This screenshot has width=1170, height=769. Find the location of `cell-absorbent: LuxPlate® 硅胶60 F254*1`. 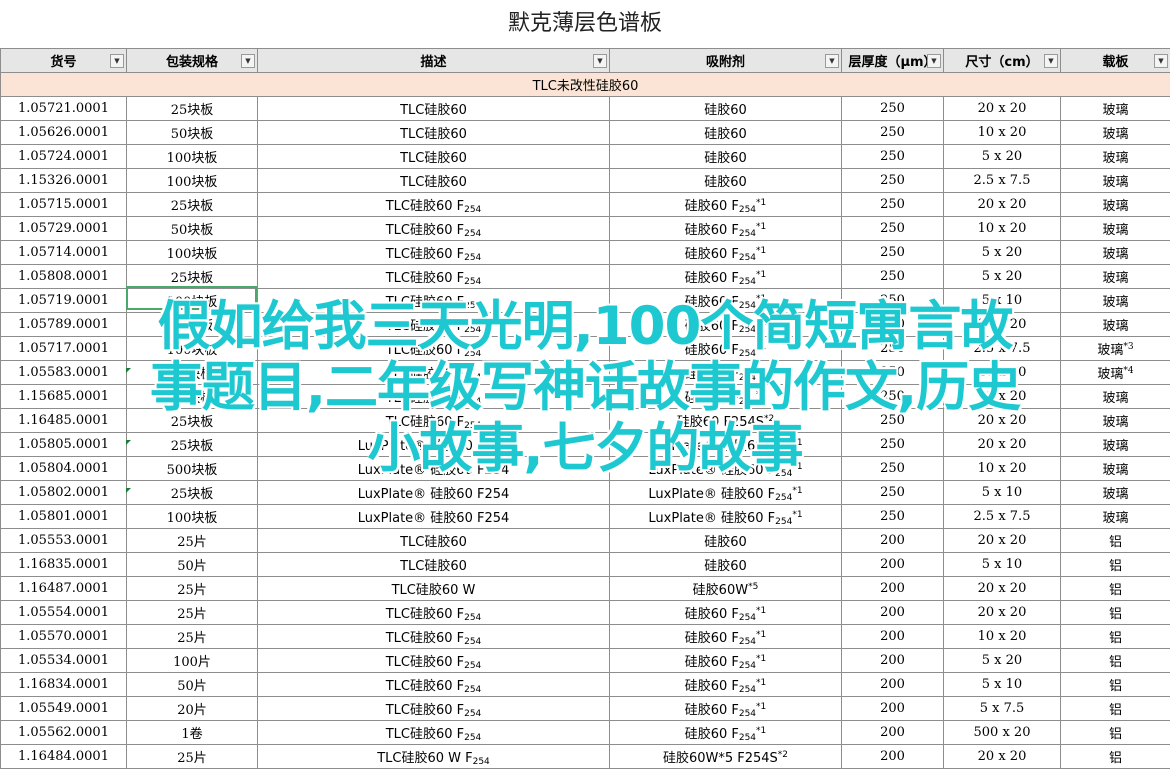

cell-absorbent: LuxPlate® 硅胶60 F254*1 is located at coordinates (725, 492).